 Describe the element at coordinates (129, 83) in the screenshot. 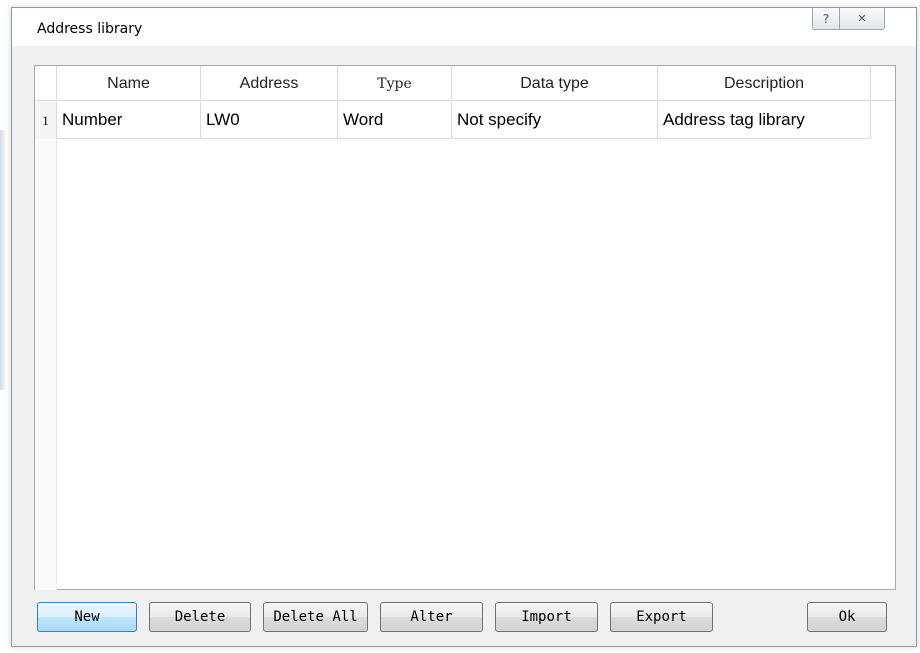

I see `column-header-name: Name` at that location.